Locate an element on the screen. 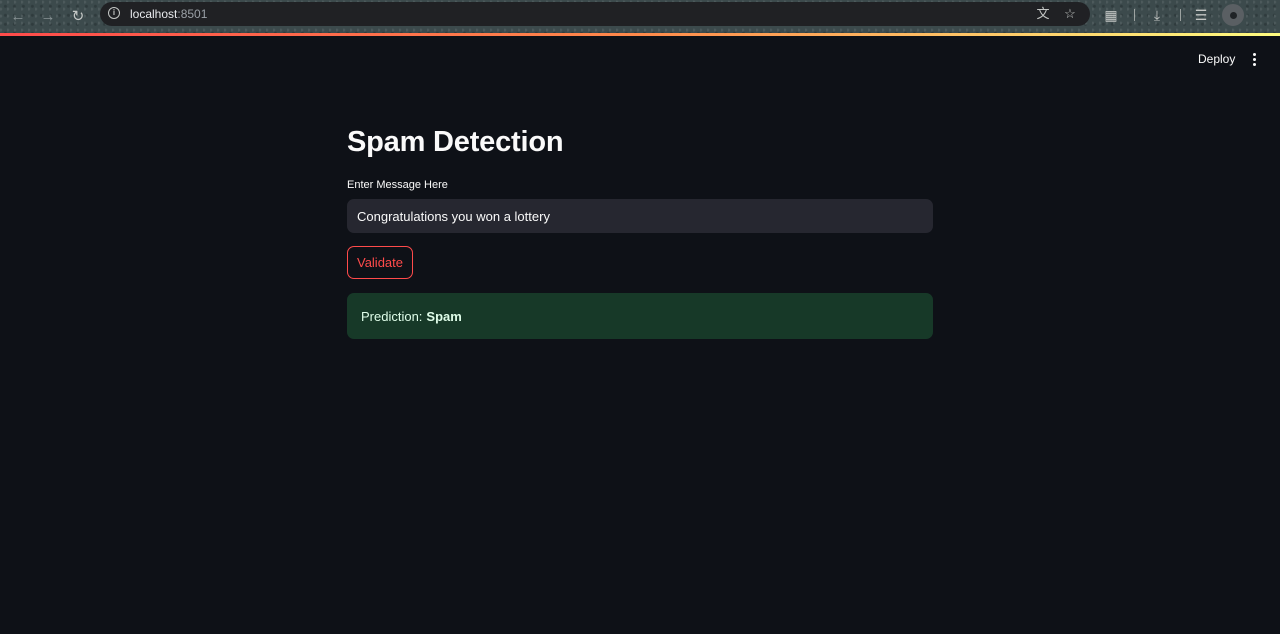  message-input-label: Enter Message Here is located at coordinates (397, 185).